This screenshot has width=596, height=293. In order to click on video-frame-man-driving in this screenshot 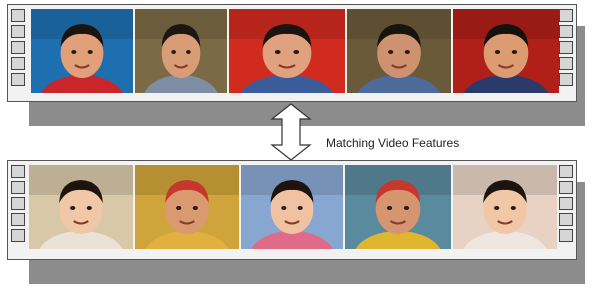, I will do `click(181, 51)`.